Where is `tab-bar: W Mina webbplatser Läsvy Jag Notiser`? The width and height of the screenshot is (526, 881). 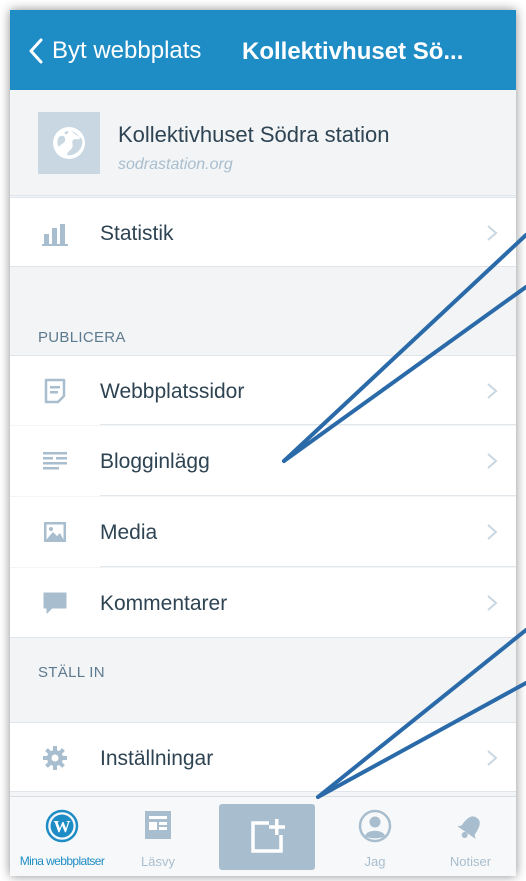 tab-bar: W Mina webbplatser Läsvy Jag Notiser is located at coordinates (263, 836).